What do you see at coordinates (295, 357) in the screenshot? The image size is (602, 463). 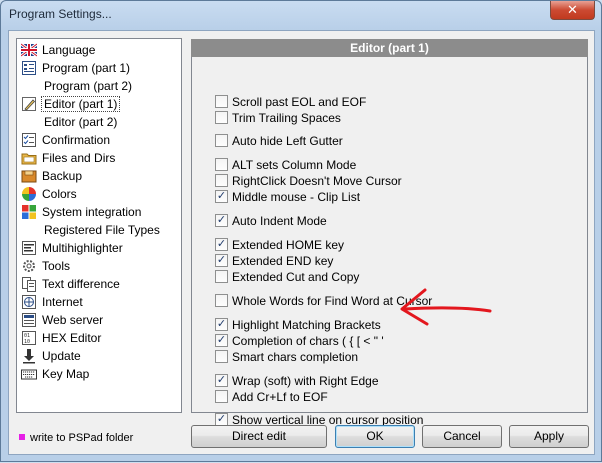 I see `option-label: Smart chars completion` at bounding box center [295, 357].